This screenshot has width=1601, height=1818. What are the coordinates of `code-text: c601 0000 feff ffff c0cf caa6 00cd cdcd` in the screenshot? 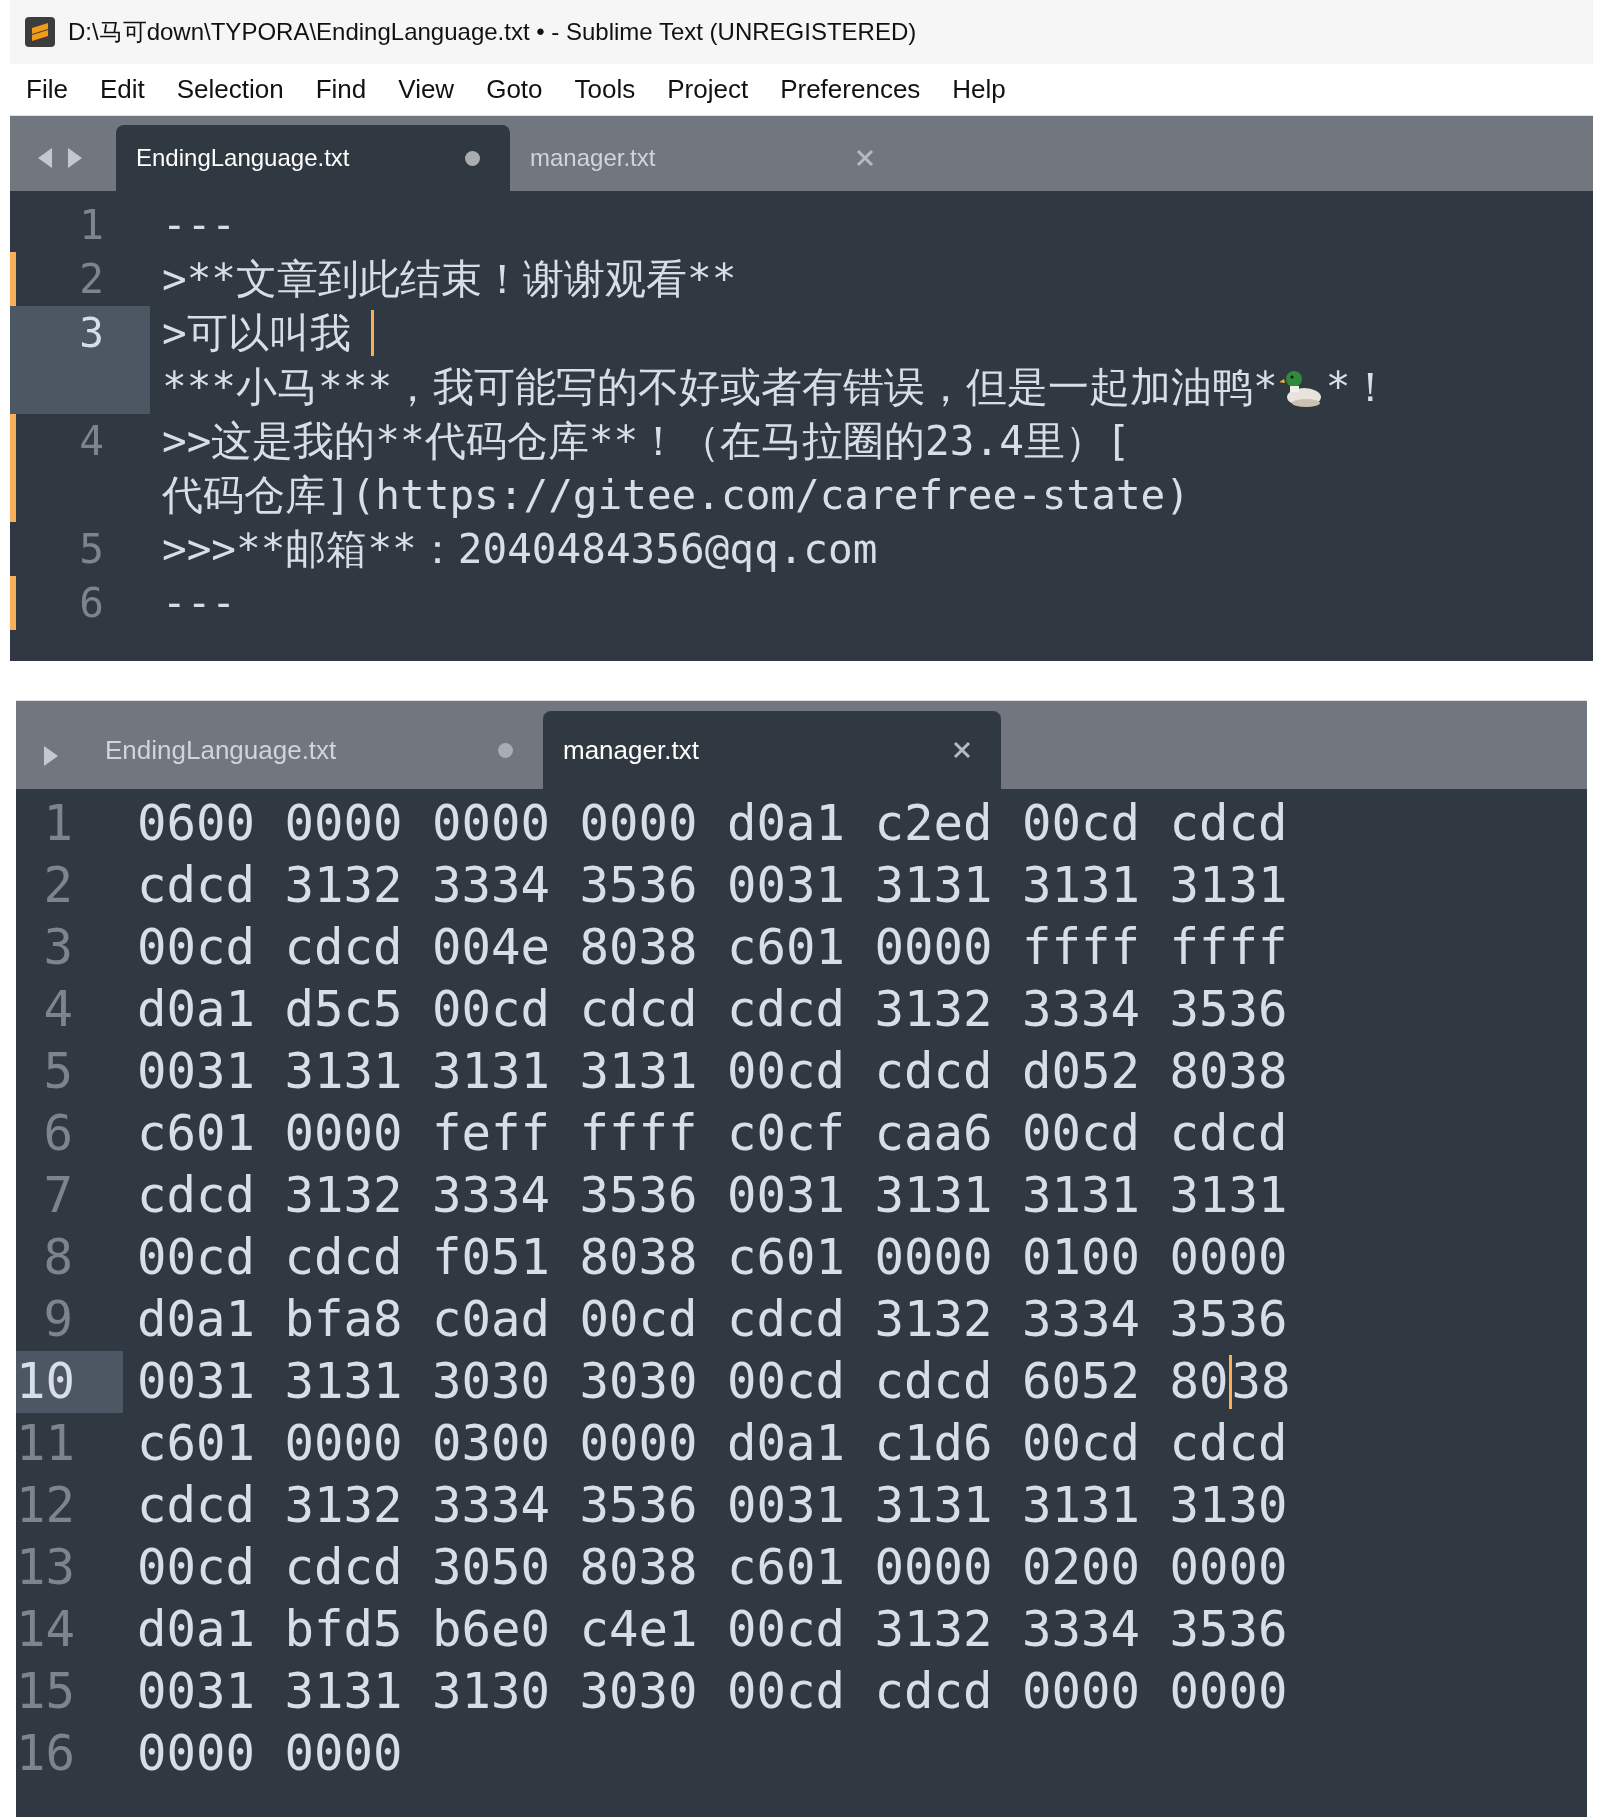 It's located at (712, 1134).